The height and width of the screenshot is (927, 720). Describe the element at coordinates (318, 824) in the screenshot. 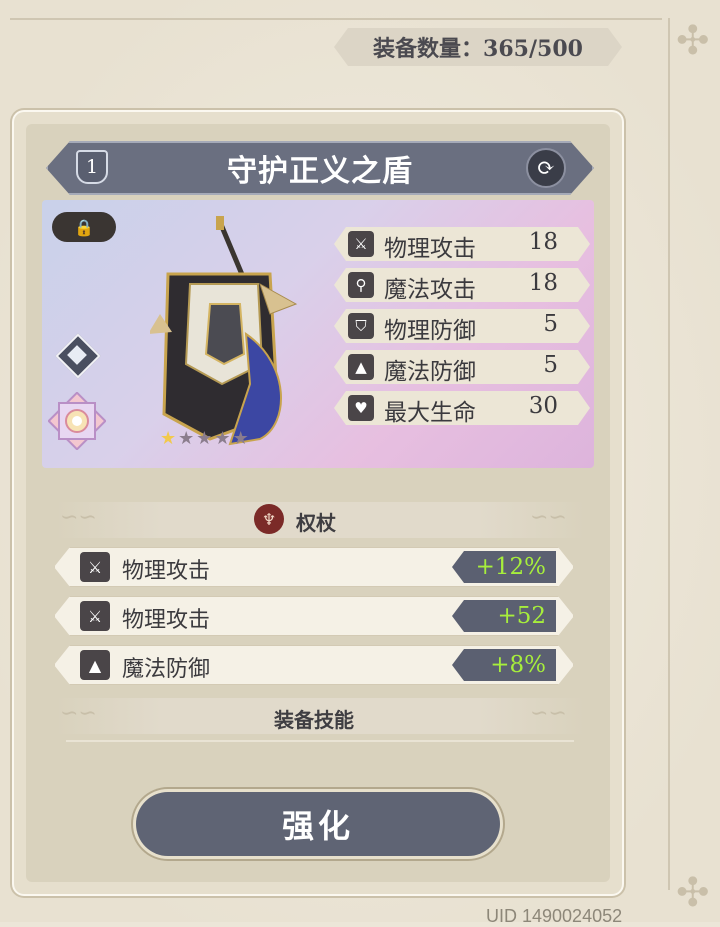

I see `enhance-button: 强化` at that location.